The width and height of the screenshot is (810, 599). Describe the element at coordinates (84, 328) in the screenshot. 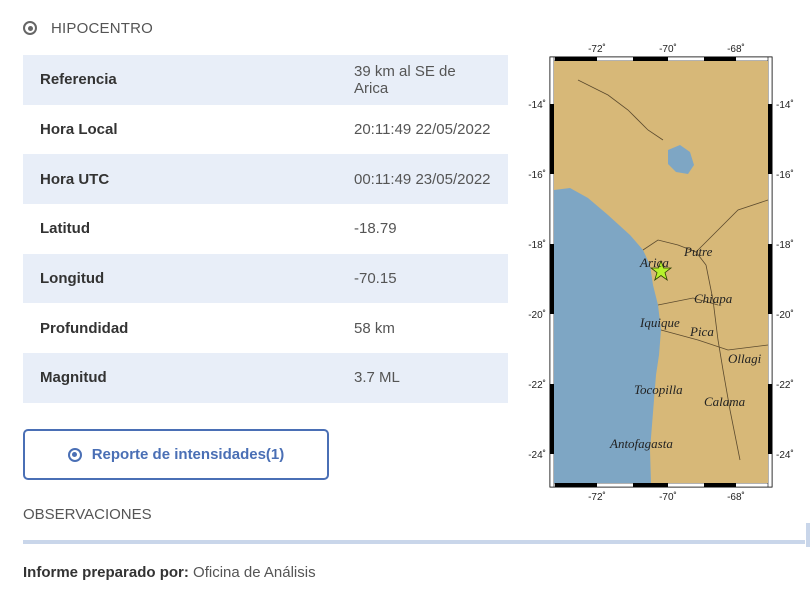

I see `row-label: Profundidad` at that location.